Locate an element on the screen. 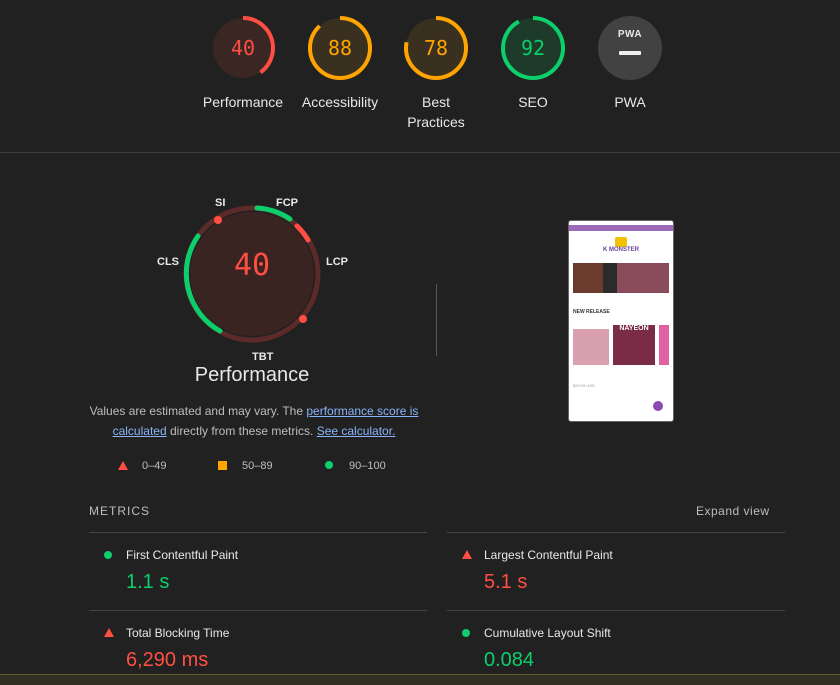 This screenshot has height=685, width=840. legend-pass: 90–100 is located at coordinates (355, 466).